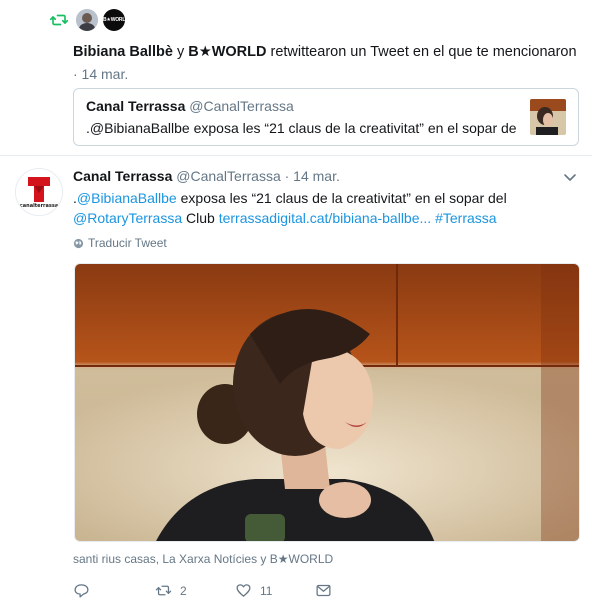  I want to click on retweet-action-icon, so click(163, 590).